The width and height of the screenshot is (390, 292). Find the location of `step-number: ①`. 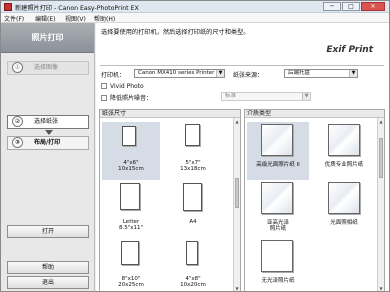

step-number: ① is located at coordinates (17, 67).